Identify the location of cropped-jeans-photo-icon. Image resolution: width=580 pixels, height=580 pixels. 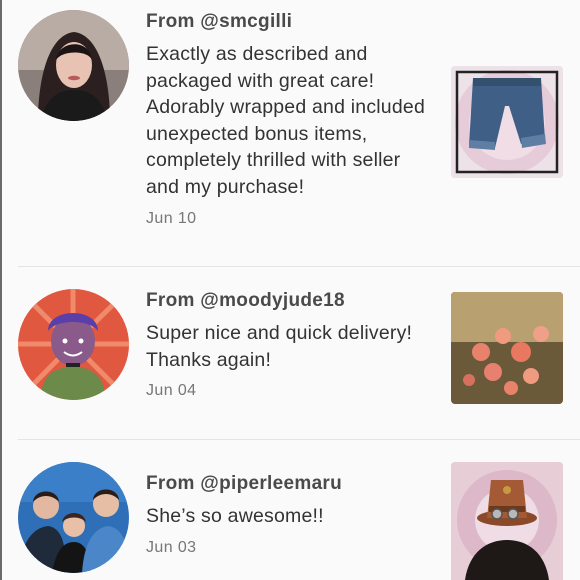
(507, 122).